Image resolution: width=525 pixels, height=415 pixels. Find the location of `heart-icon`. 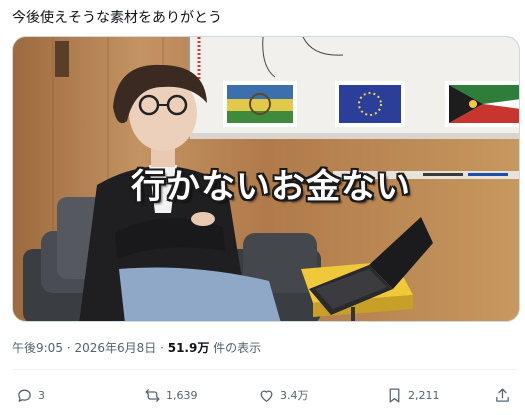

heart-icon is located at coordinates (266, 396).